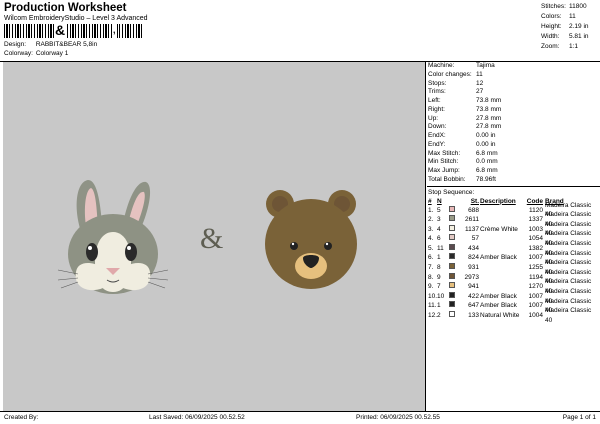 This screenshot has height=424, width=600. What do you see at coordinates (431, 220) in the screenshot?
I see `stop-number: 2.` at bounding box center [431, 220].